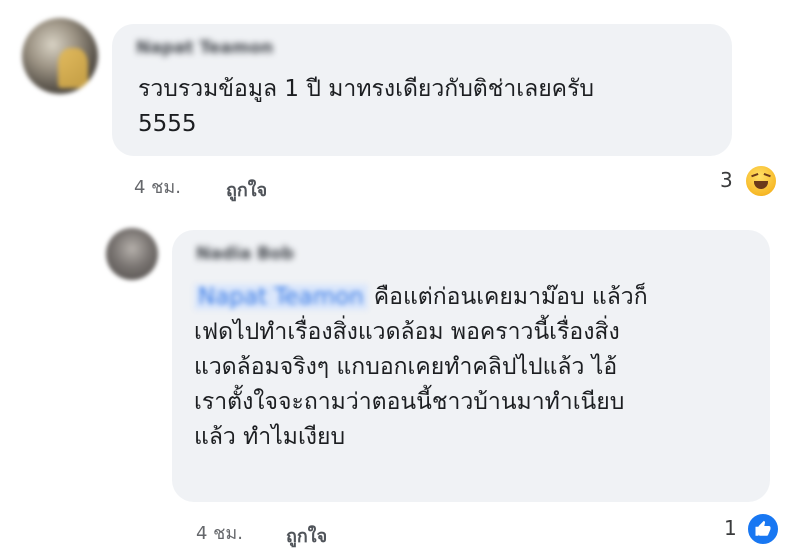 Image resolution: width=800 pixels, height=560 pixels. Describe the element at coordinates (761, 185) in the screenshot. I see `emoji-mouth` at that location.